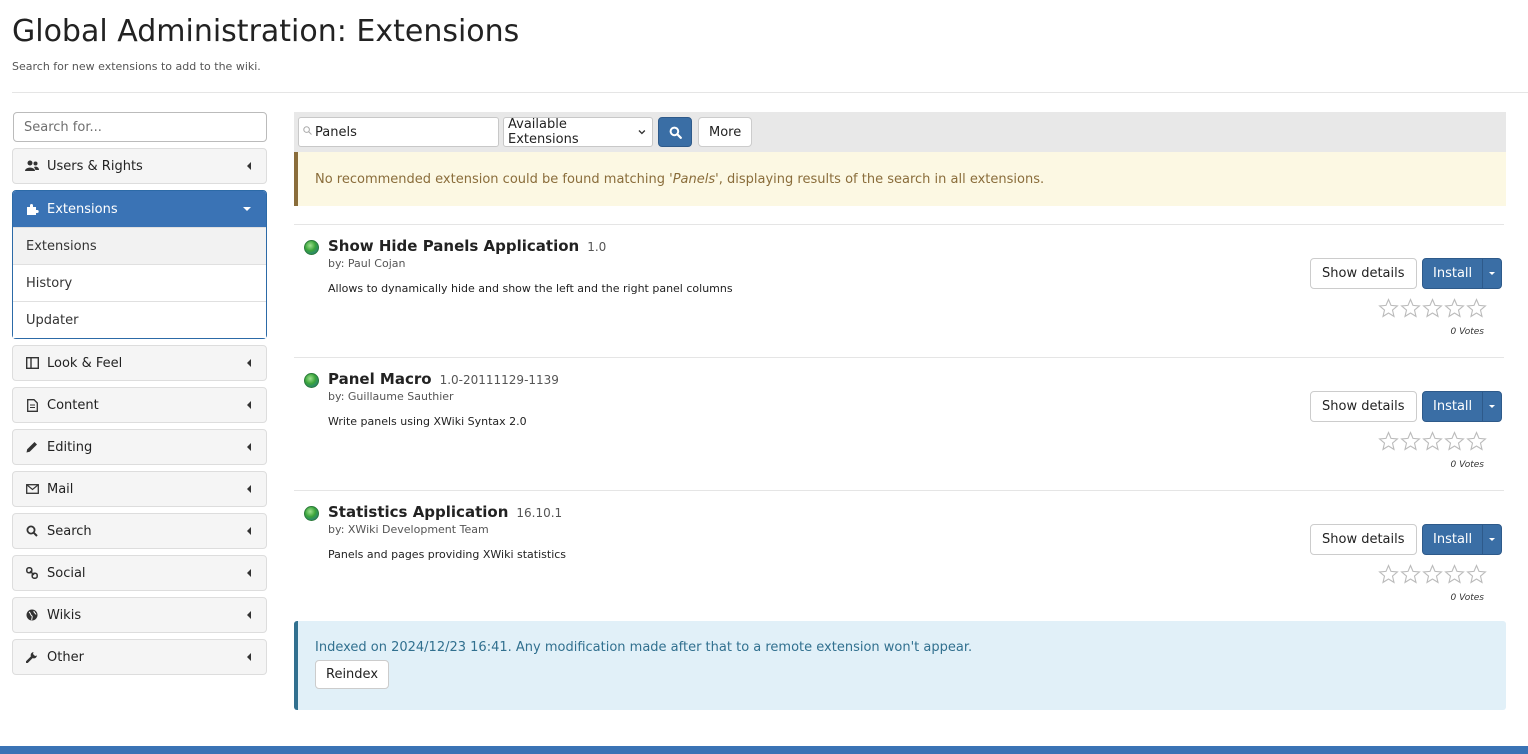 This screenshot has width=1528, height=754. What do you see at coordinates (543, 132) in the screenshot?
I see `repository-select-value: Available Extensions` at bounding box center [543, 132].